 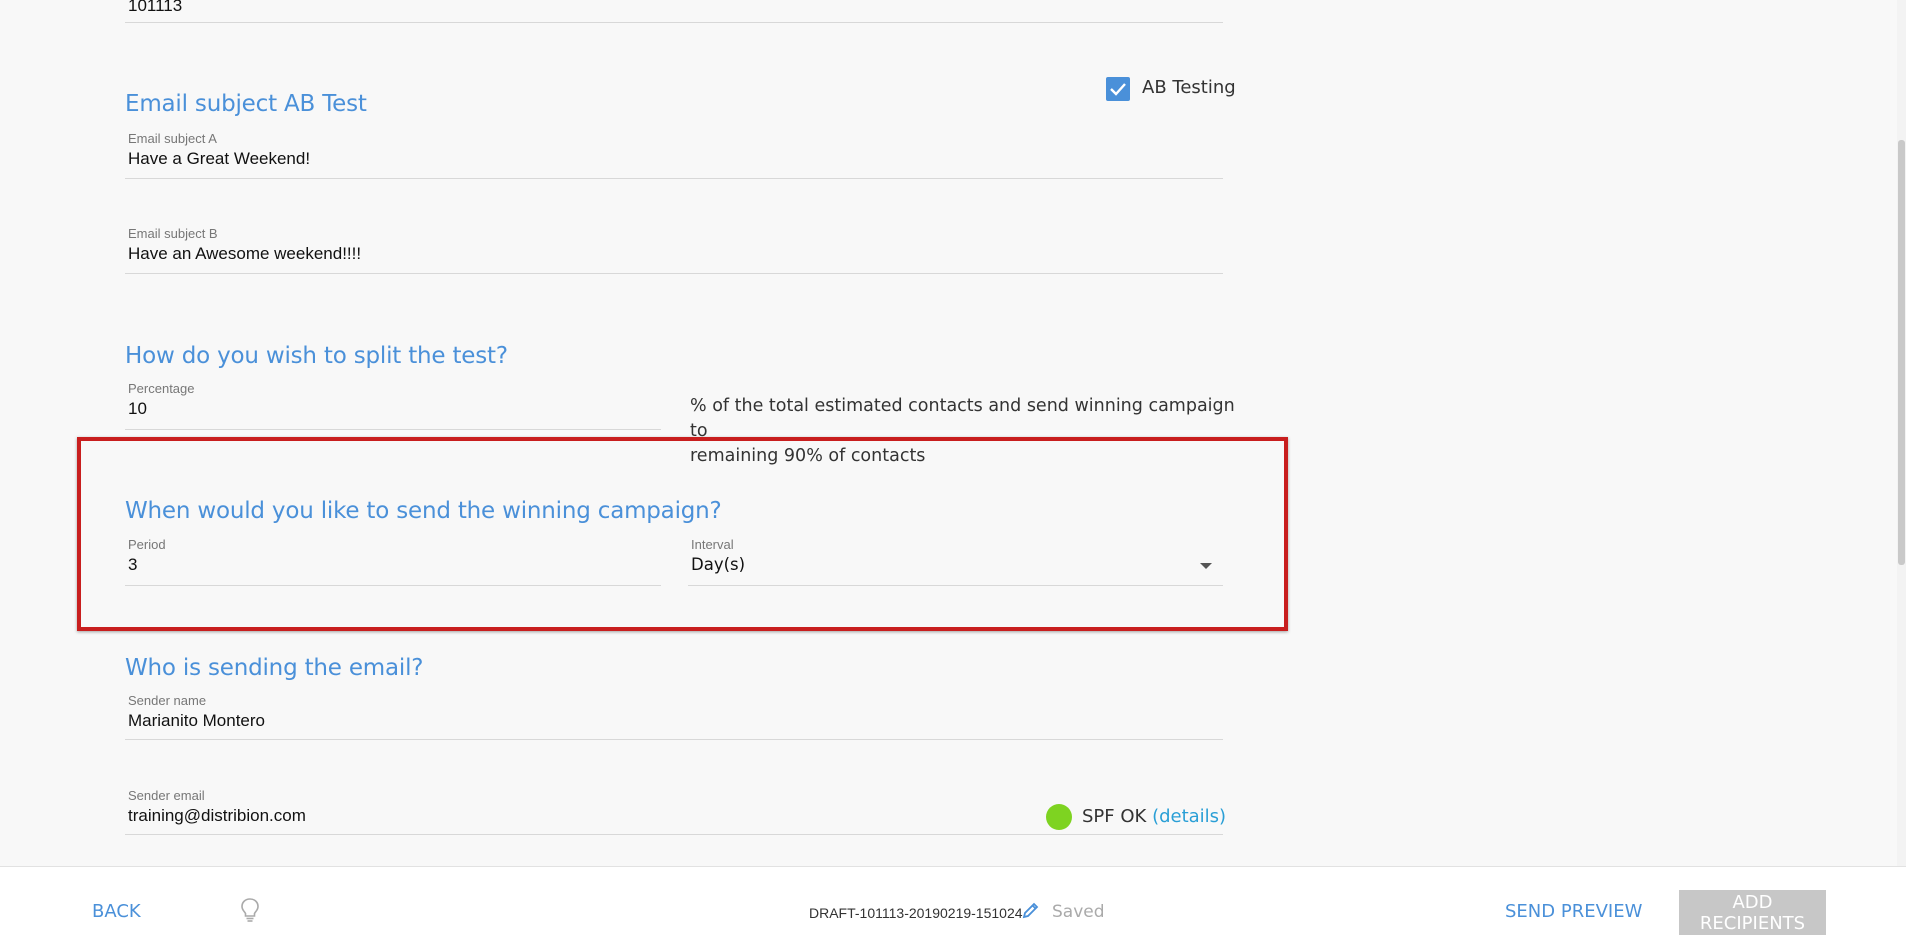 I want to click on sender-section-title: Who is sending the email?, so click(x=274, y=668).